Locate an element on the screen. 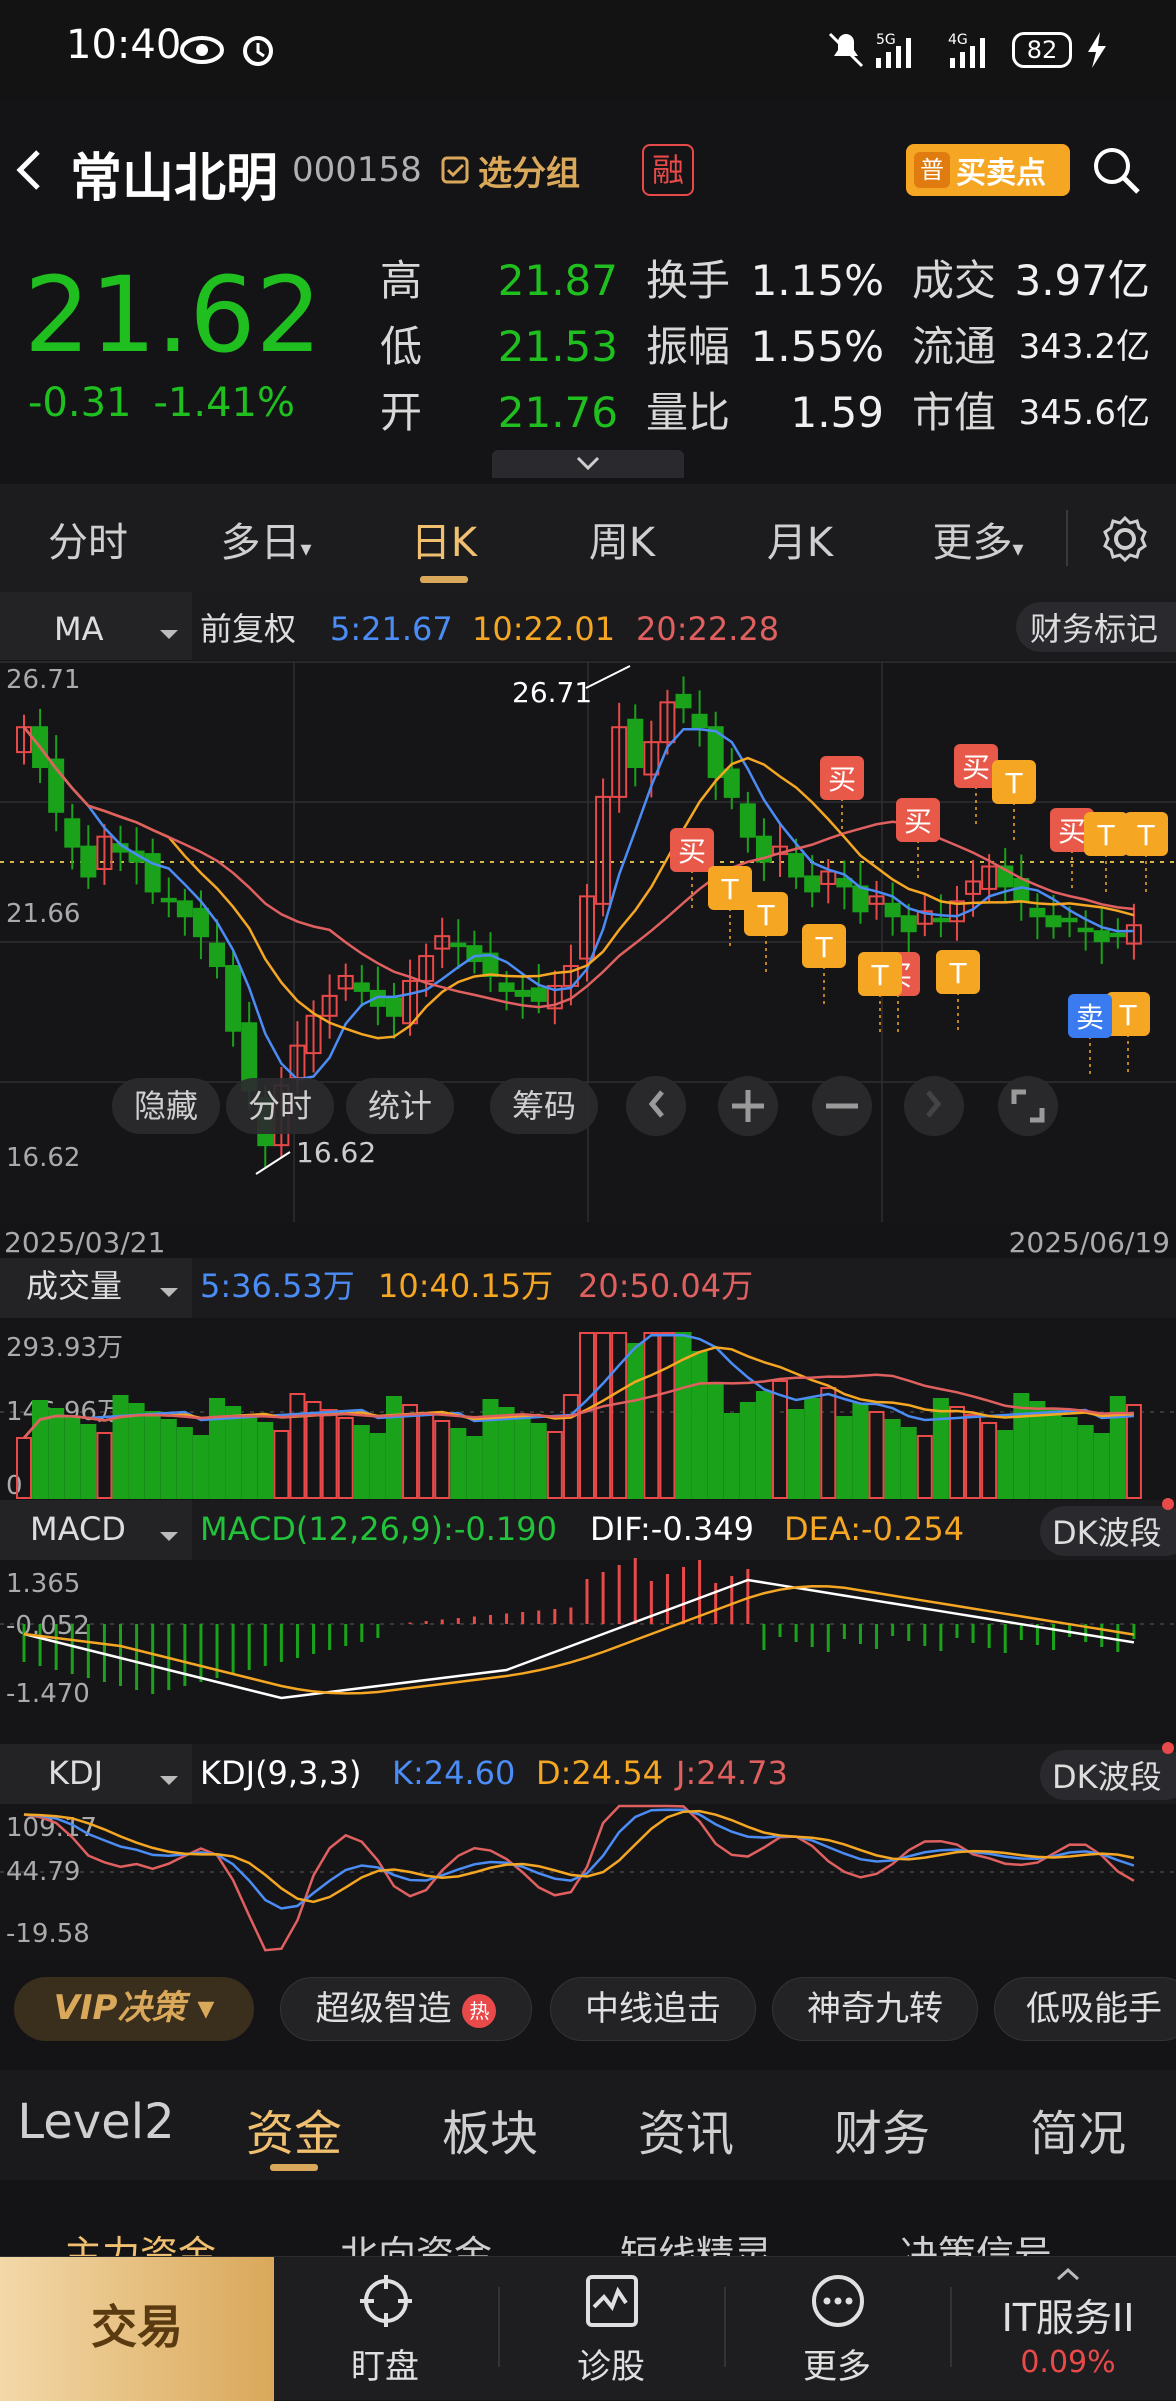  detail-tab-3: 资讯 is located at coordinates (686, 2129).